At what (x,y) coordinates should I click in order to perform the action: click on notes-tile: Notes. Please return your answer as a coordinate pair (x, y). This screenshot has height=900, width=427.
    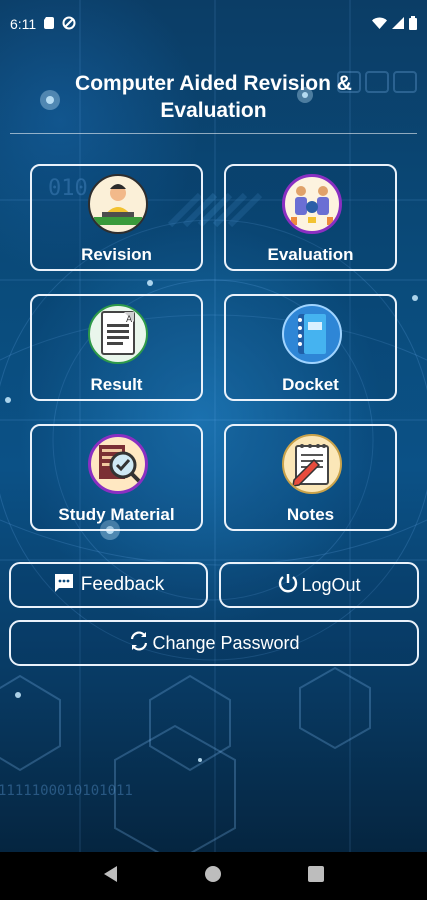
    Looking at the image, I should click on (310, 477).